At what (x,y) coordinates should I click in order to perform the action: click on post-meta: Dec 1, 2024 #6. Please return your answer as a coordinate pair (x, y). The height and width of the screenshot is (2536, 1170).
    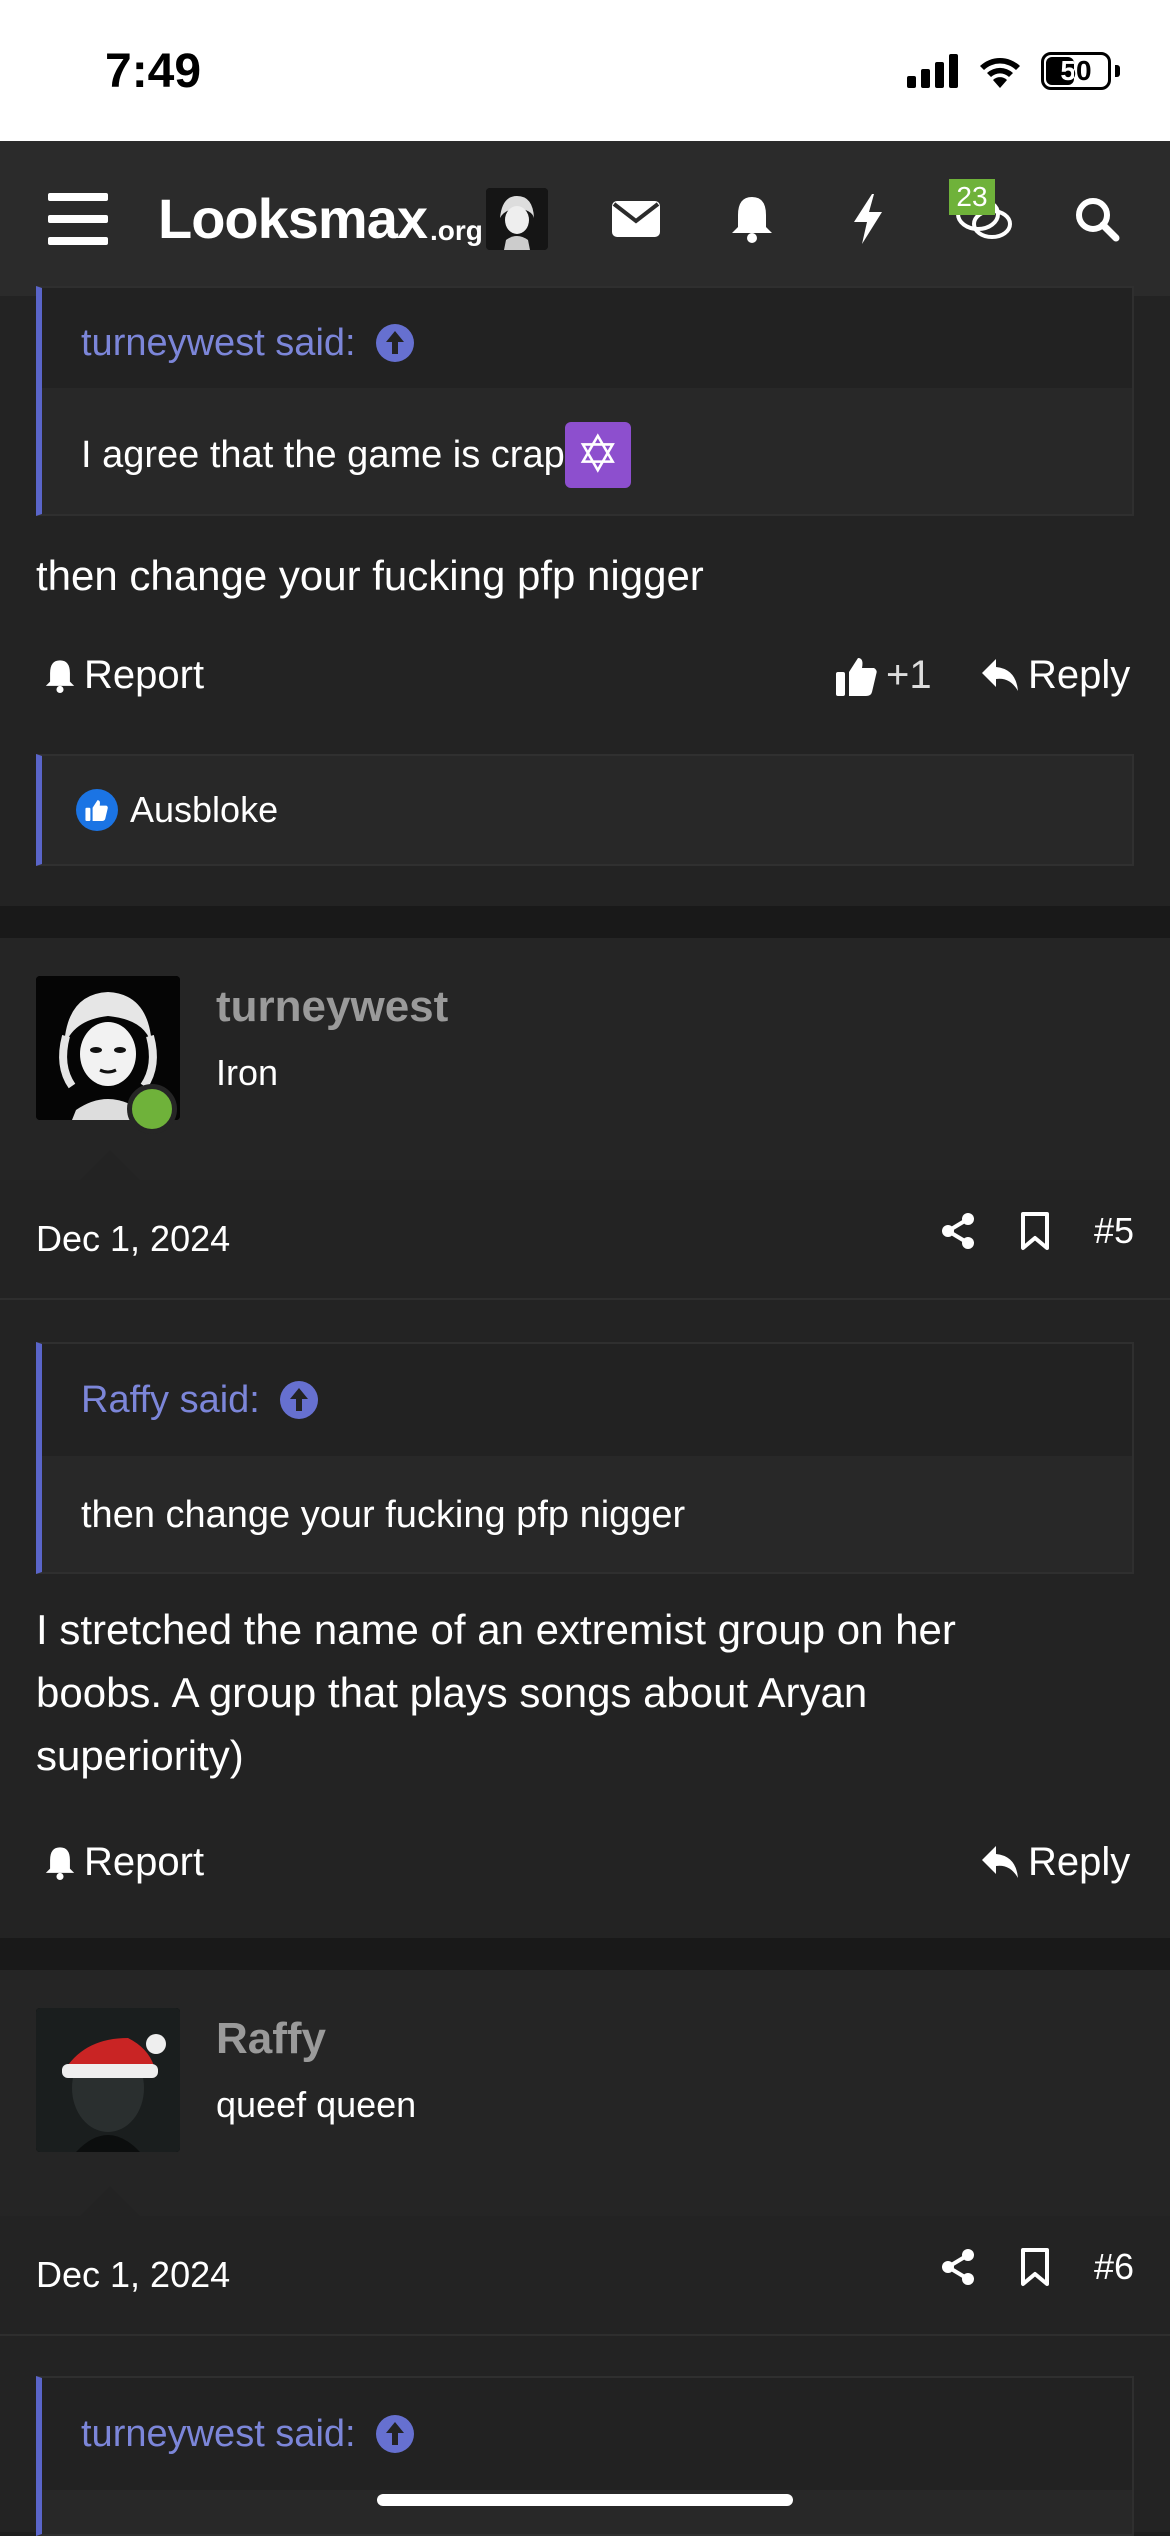
    Looking at the image, I should click on (585, 2276).